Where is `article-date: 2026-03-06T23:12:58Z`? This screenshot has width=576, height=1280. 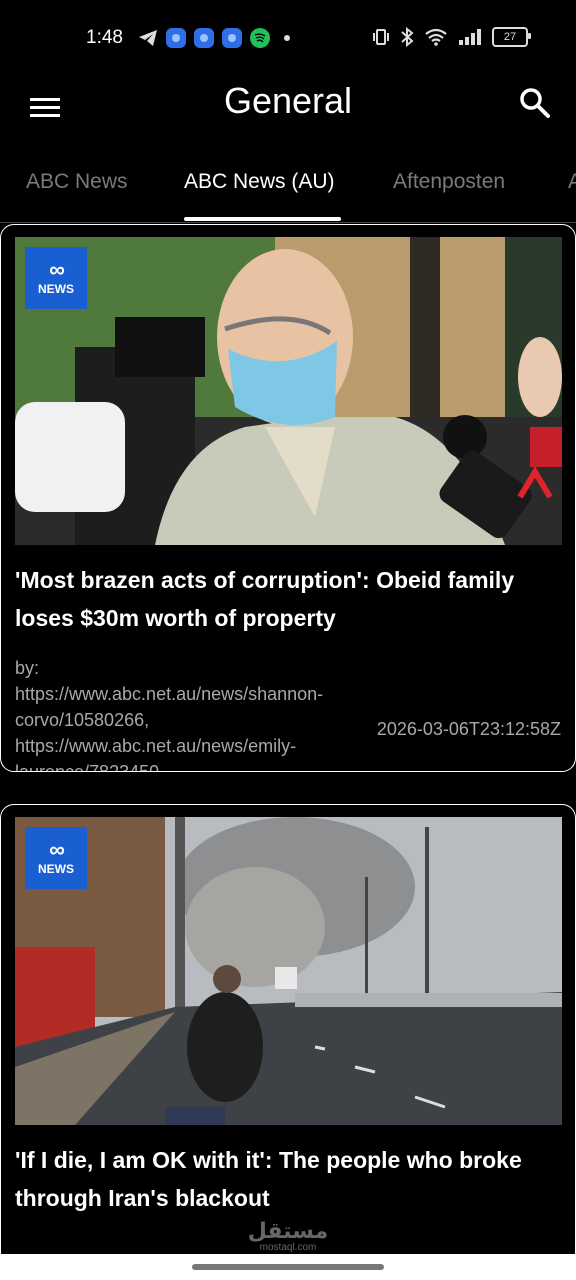
article-date: 2026-03-06T23:12:58Z is located at coordinates (468, 729).